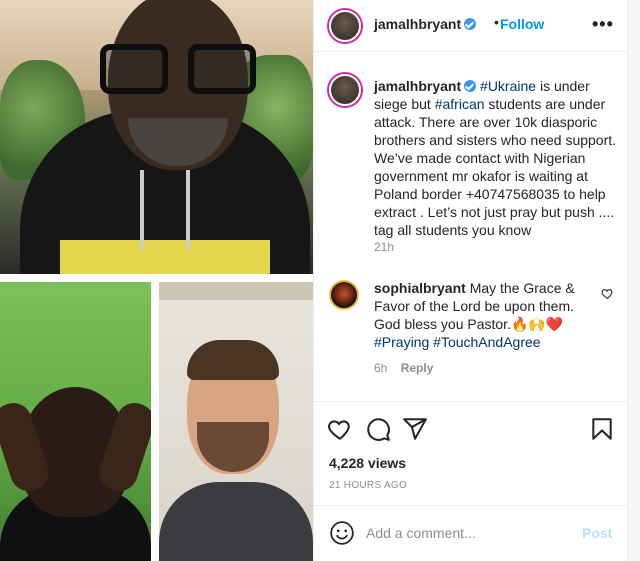  What do you see at coordinates (233, 360) in the screenshot?
I see `guest-hair` at bounding box center [233, 360].